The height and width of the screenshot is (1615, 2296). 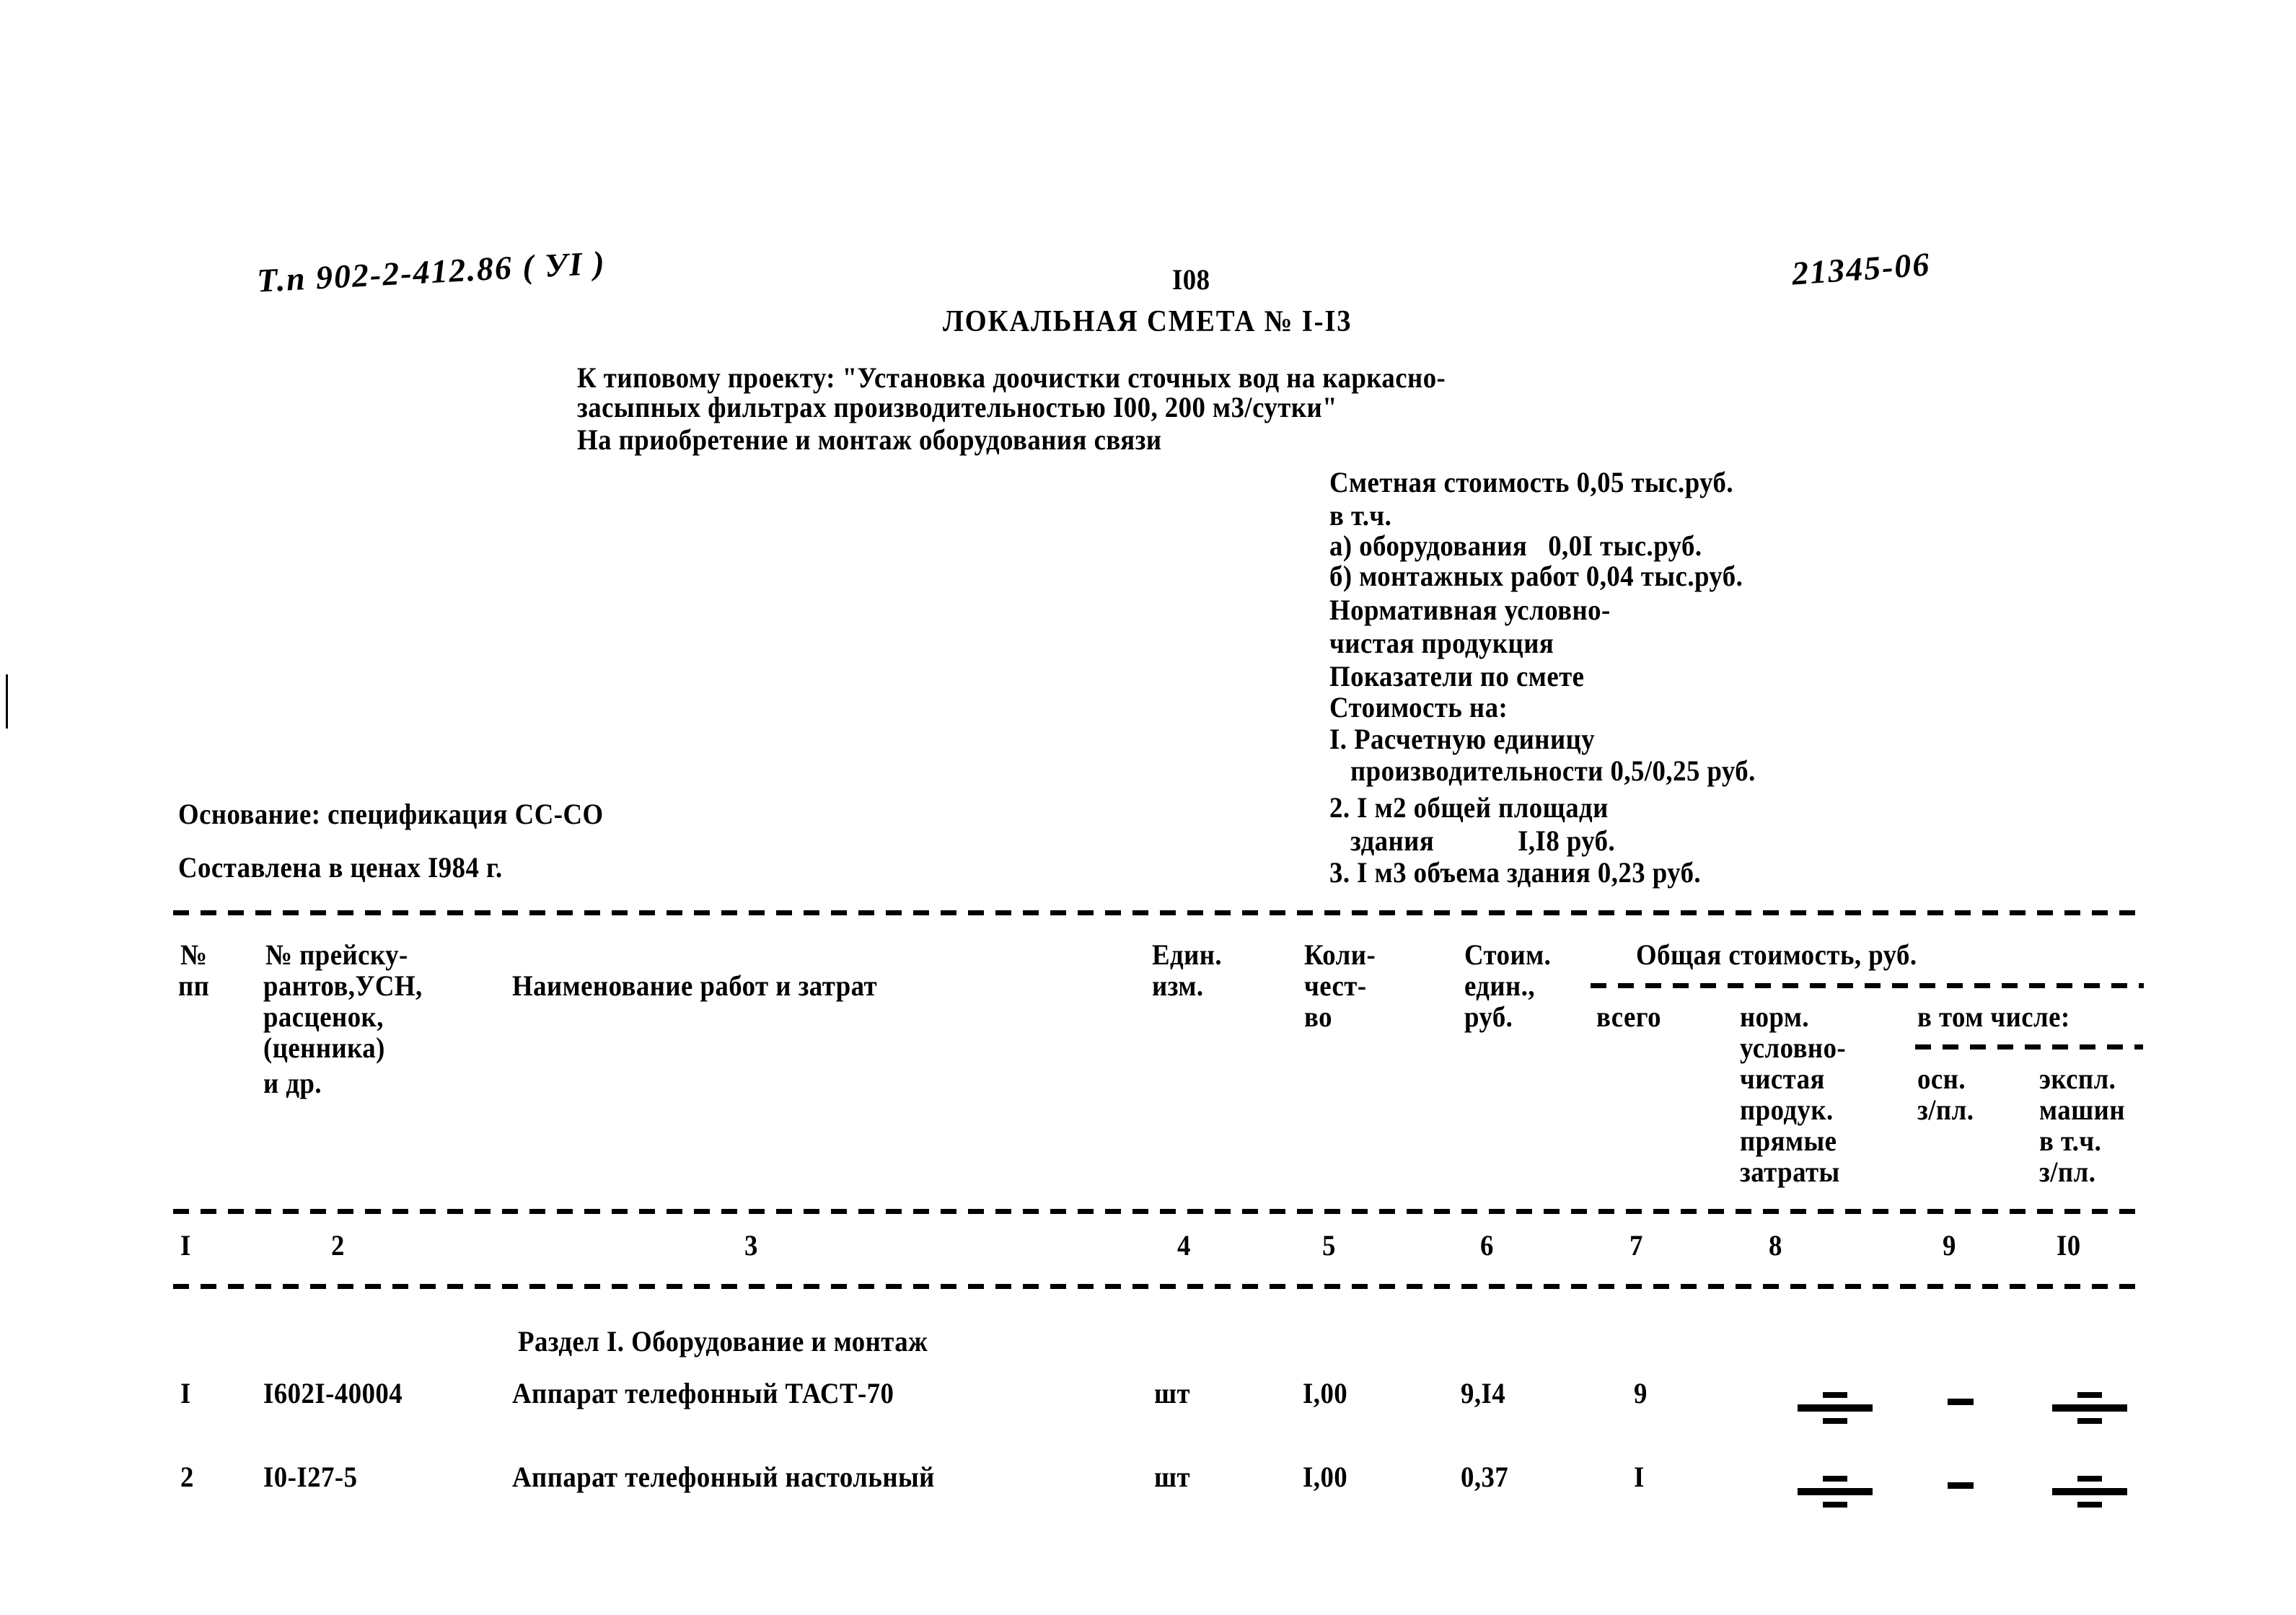 What do you see at coordinates (1340, 955) in the screenshot?
I see `header-col5-line-0: Коли-` at bounding box center [1340, 955].